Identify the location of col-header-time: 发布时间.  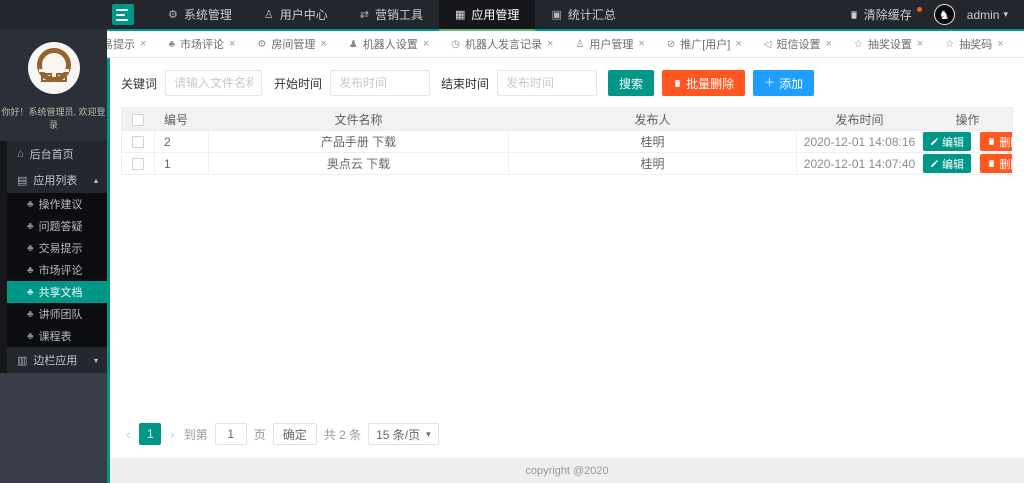
(859, 119).